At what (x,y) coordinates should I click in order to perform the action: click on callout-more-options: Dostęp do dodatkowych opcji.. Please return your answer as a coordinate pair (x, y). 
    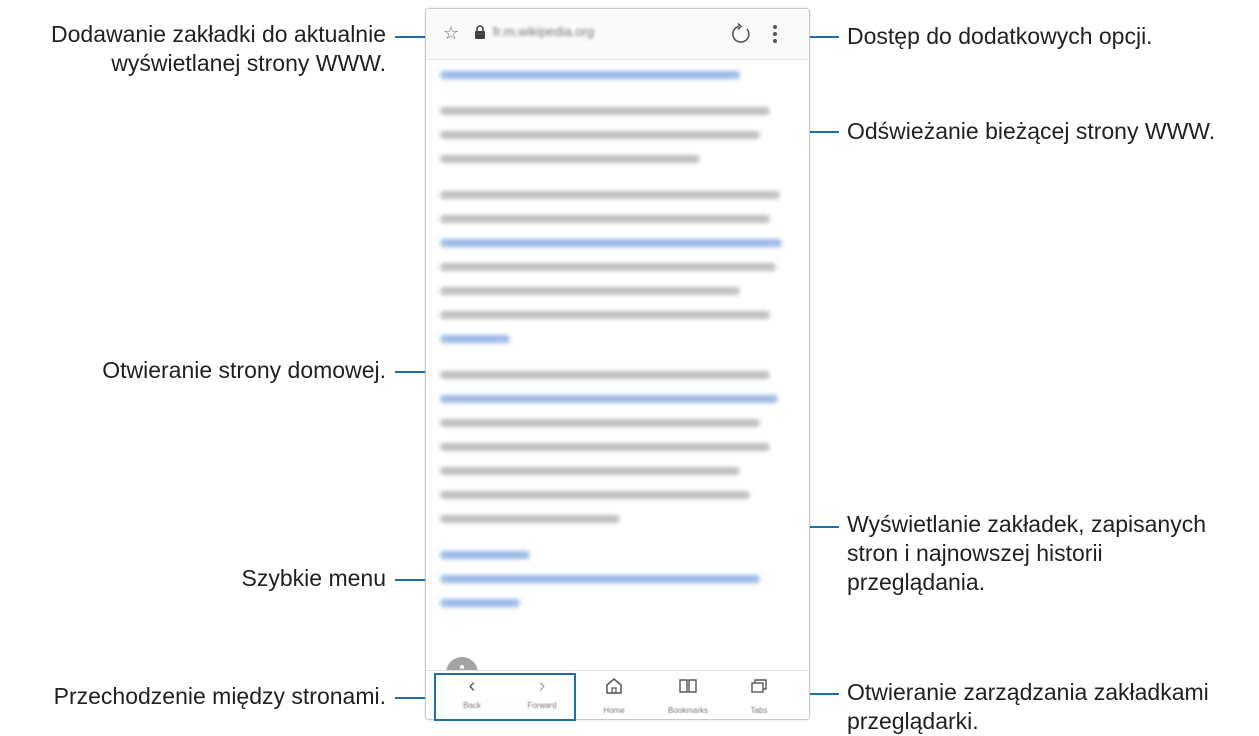
    Looking at the image, I should click on (1000, 36).